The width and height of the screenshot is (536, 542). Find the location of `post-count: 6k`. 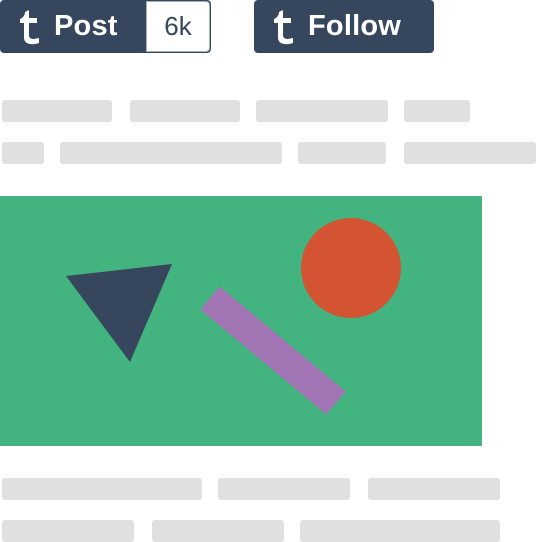

post-count: 6k is located at coordinates (178, 26).